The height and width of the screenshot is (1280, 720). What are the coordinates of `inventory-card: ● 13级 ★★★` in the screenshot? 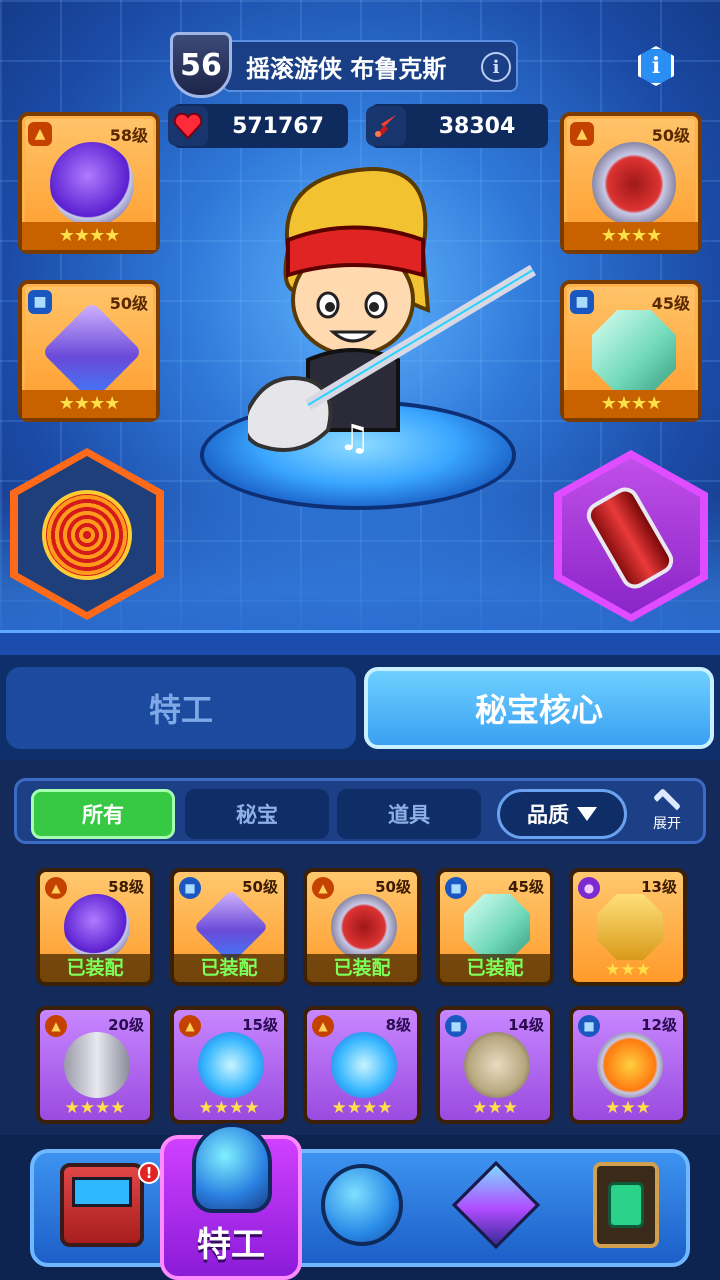 It's located at (628, 927).